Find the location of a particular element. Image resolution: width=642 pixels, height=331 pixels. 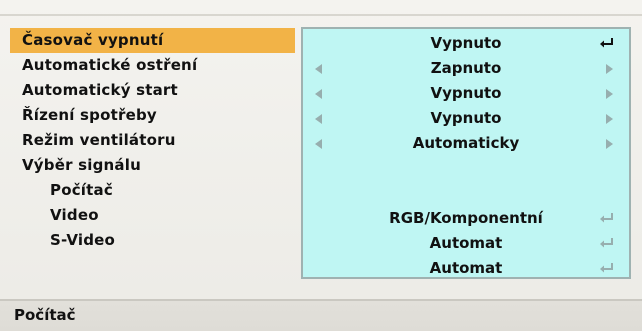

menu-item-automaticke-ostreni: Automatické ostření is located at coordinates (152, 65).